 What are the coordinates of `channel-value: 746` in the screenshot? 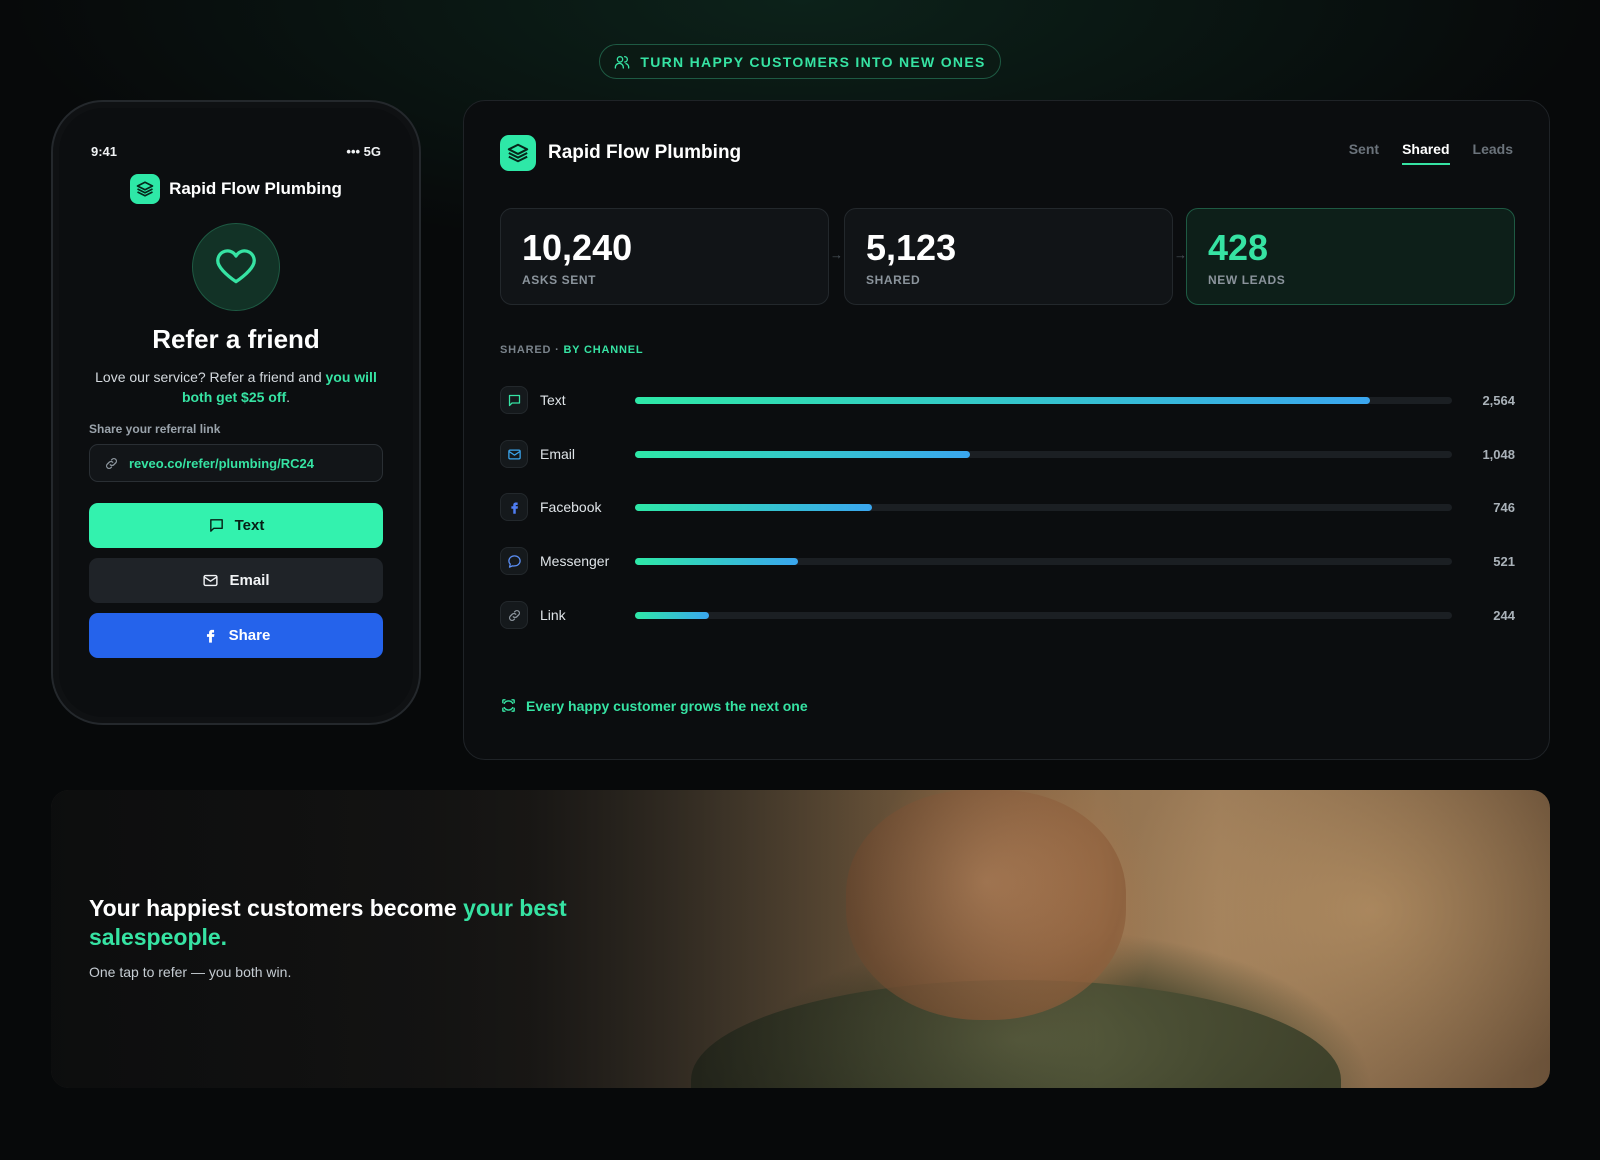 It's located at (1504, 507).